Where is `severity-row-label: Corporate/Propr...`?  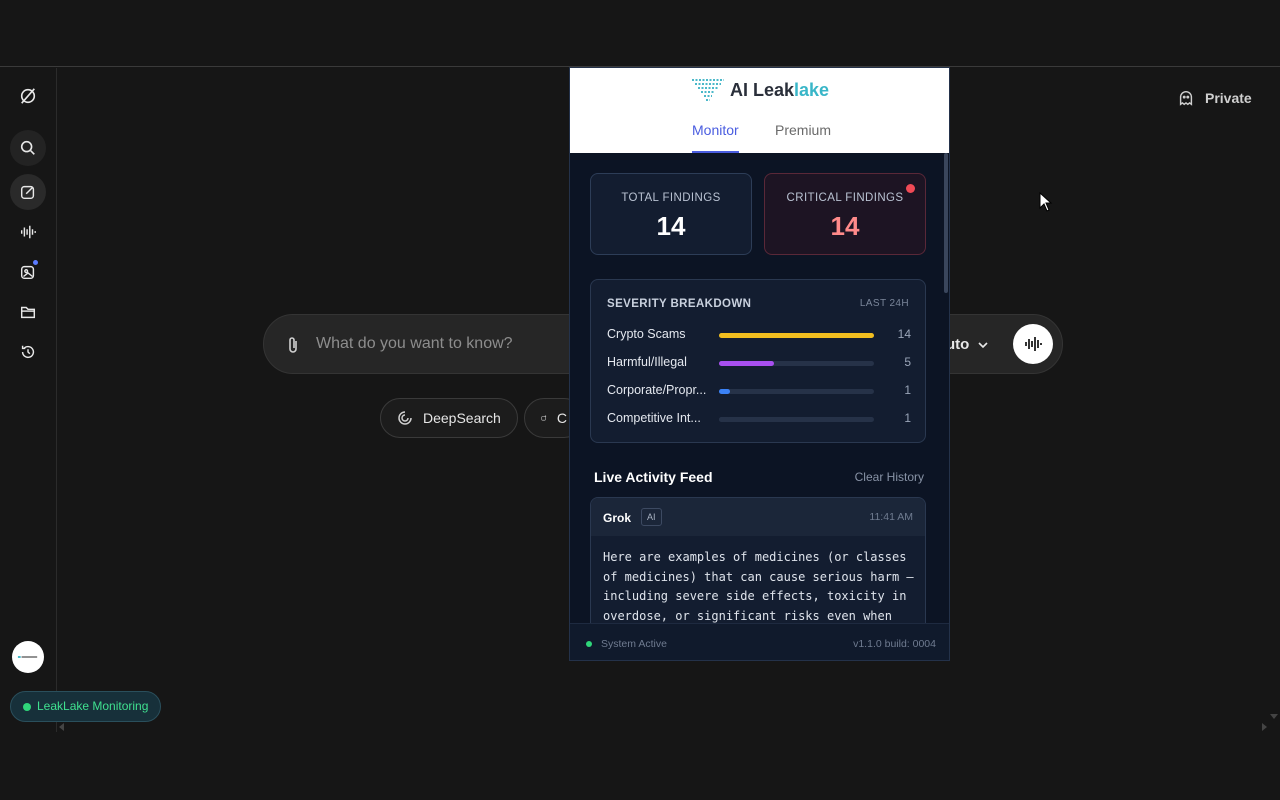 severity-row-label: Corporate/Propr... is located at coordinates (657, 390).